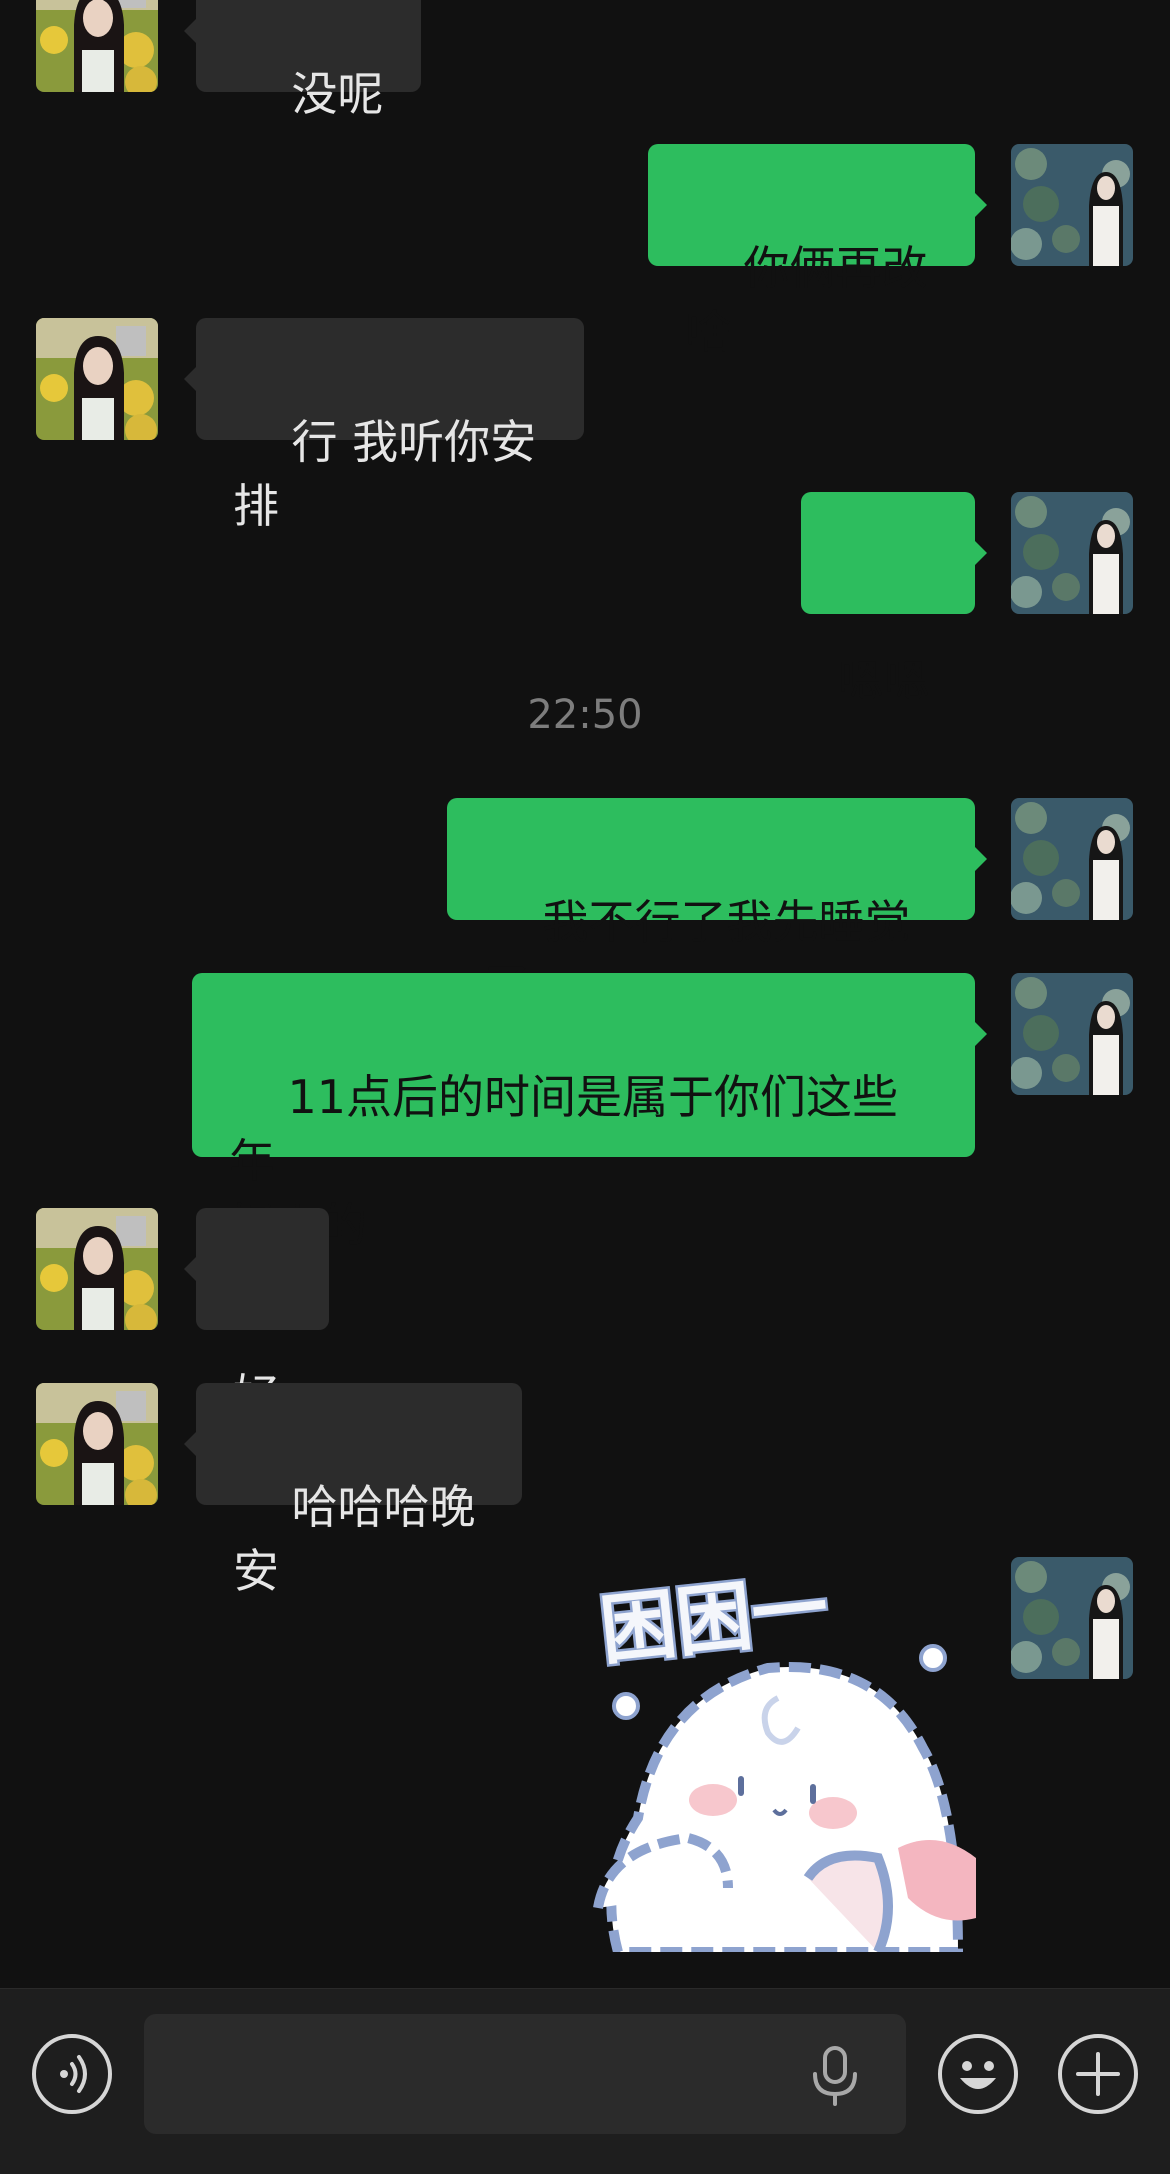 The image size is (1170, 2174). I want to click on message-input-box, so click(525, 2074).